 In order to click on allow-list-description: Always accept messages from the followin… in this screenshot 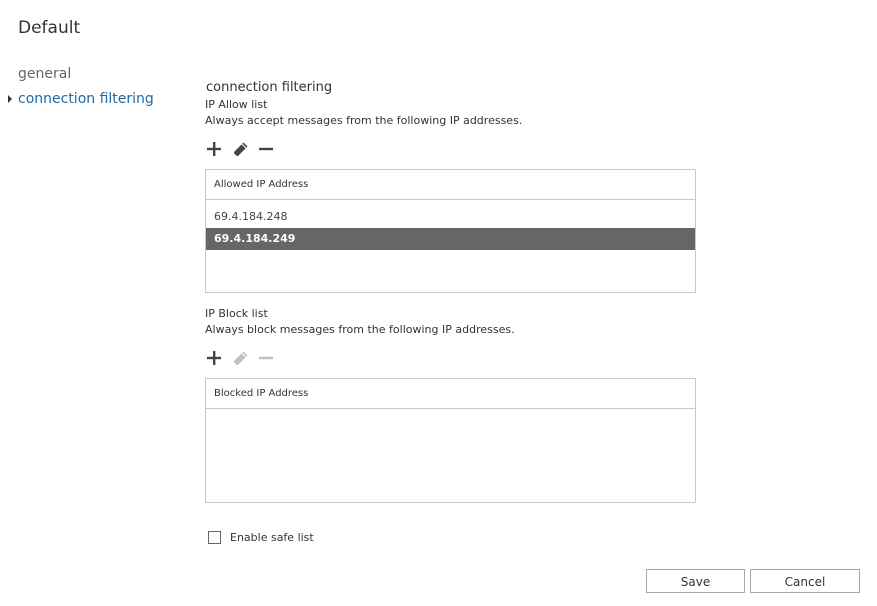, I will do `click(364, 120)`.